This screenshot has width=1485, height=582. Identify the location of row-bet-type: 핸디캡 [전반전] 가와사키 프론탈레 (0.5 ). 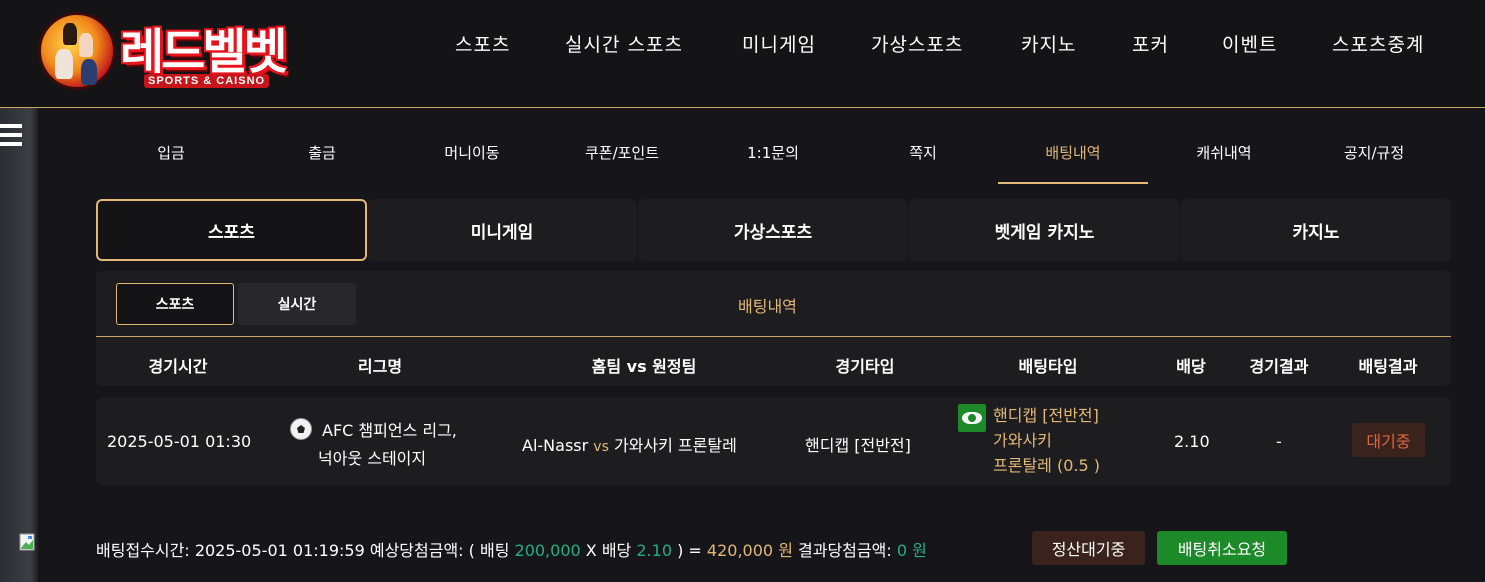
(1046, 440).